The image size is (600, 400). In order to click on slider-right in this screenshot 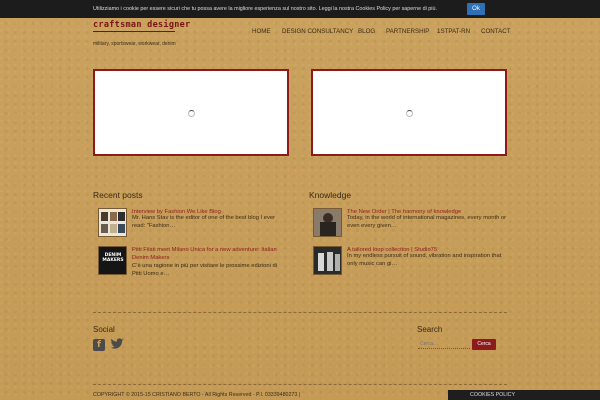, I will do `click(409, 112)`.